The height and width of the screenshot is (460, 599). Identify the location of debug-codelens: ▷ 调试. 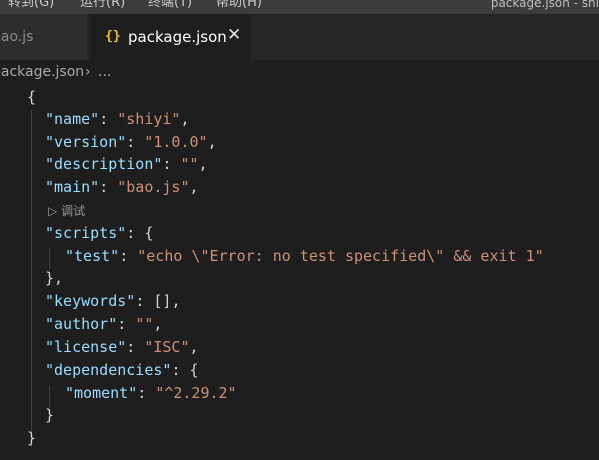
(66, 210).